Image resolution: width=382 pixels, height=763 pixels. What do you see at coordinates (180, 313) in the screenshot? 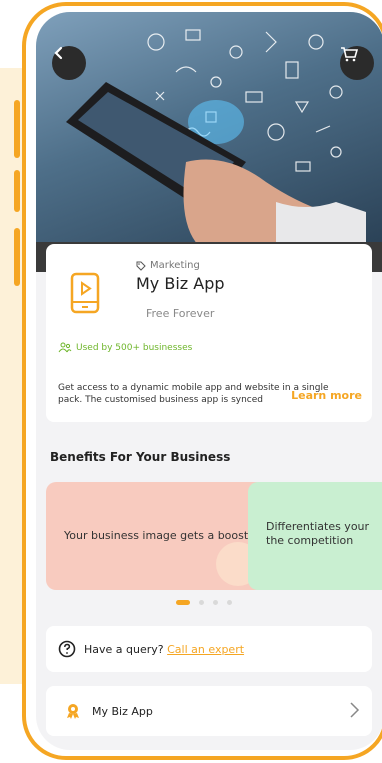
I see `product-price: Free Forever` at bounding box center [180, 313].